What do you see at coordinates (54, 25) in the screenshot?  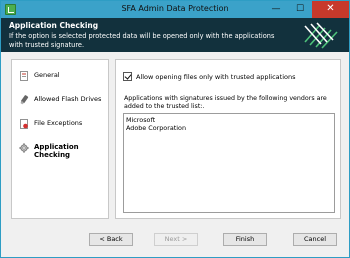 I see `page-title: Application Checking` at bounding box center [54, 25].